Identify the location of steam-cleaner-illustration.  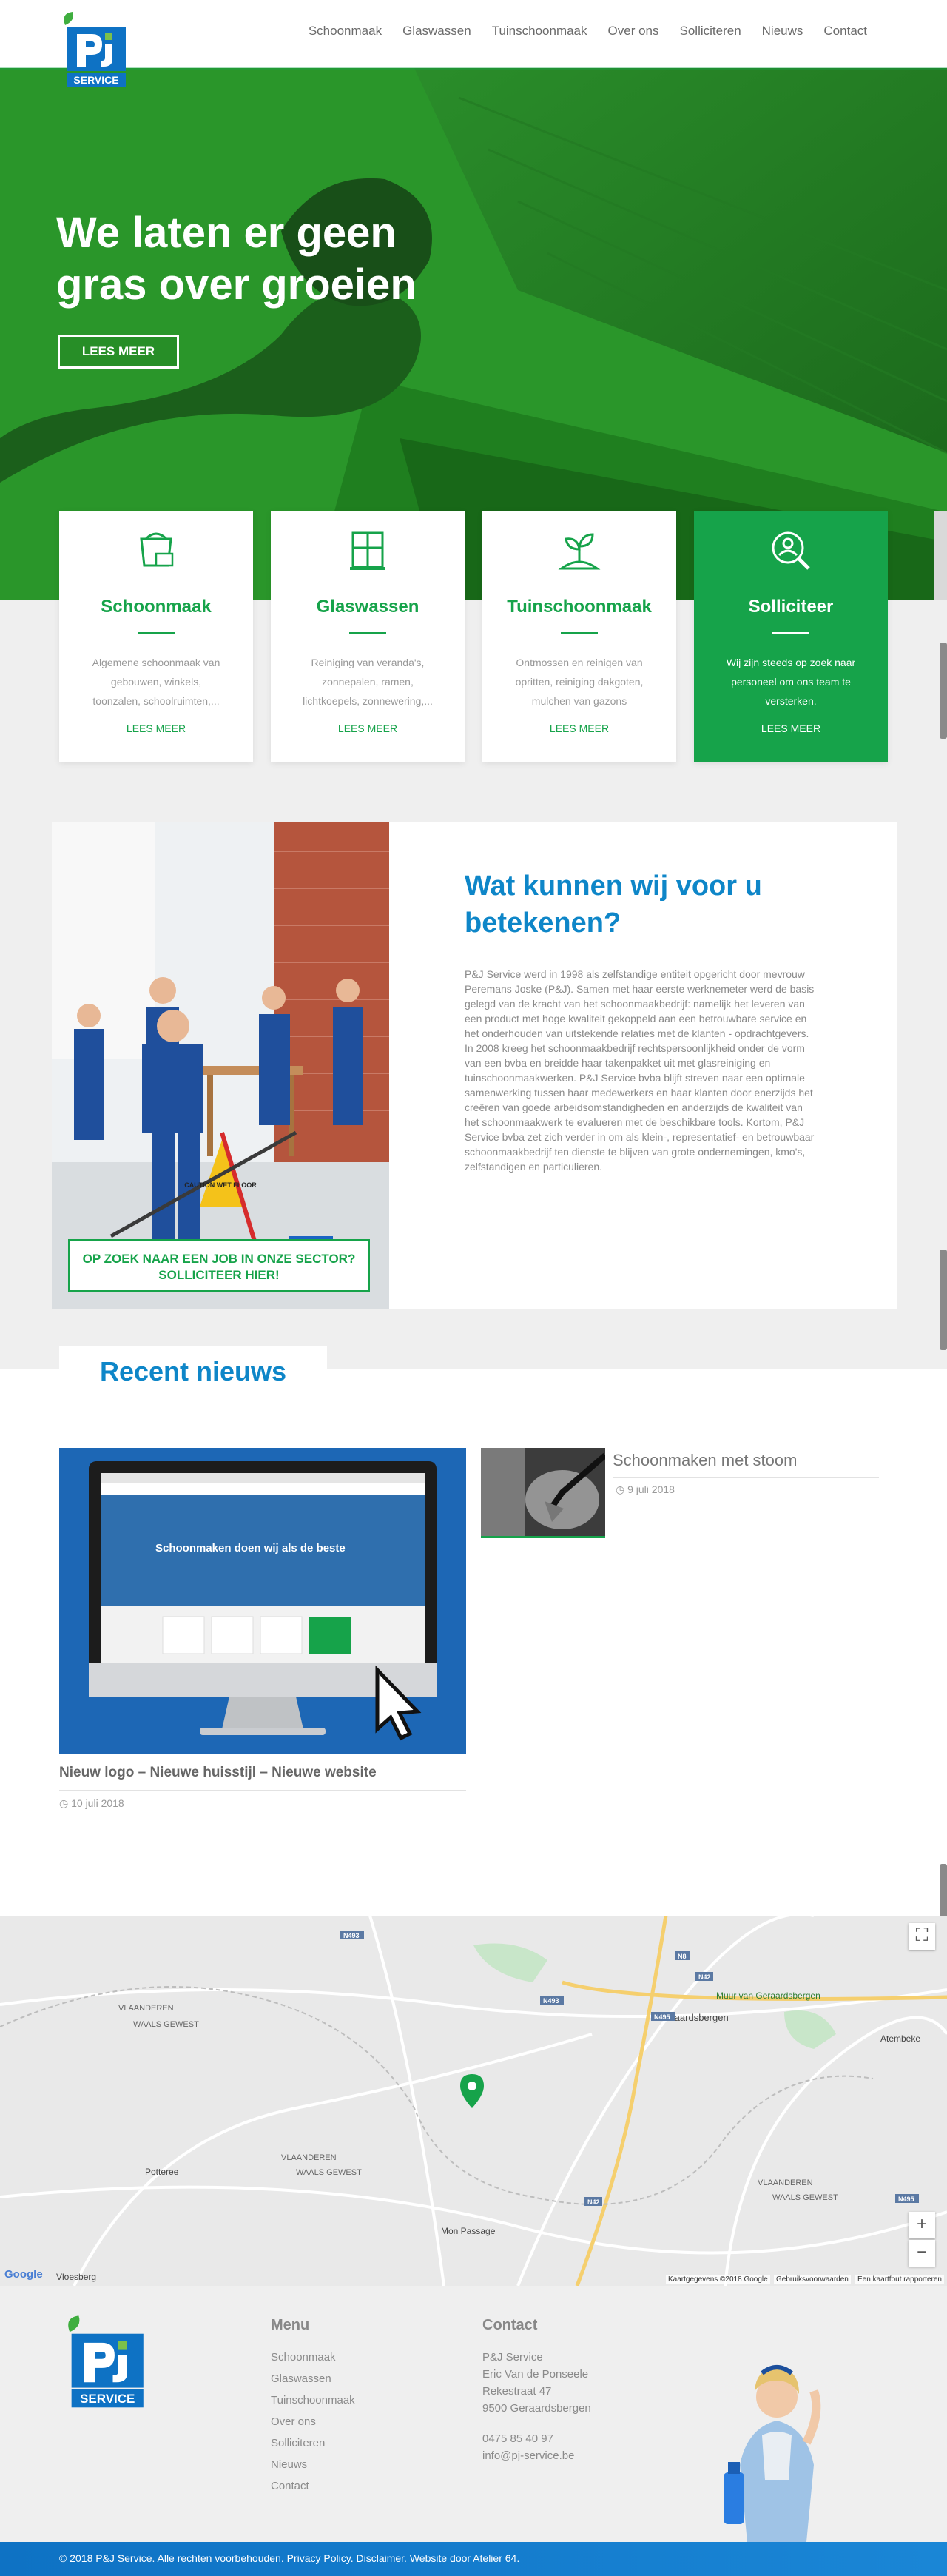
(543, 1492).